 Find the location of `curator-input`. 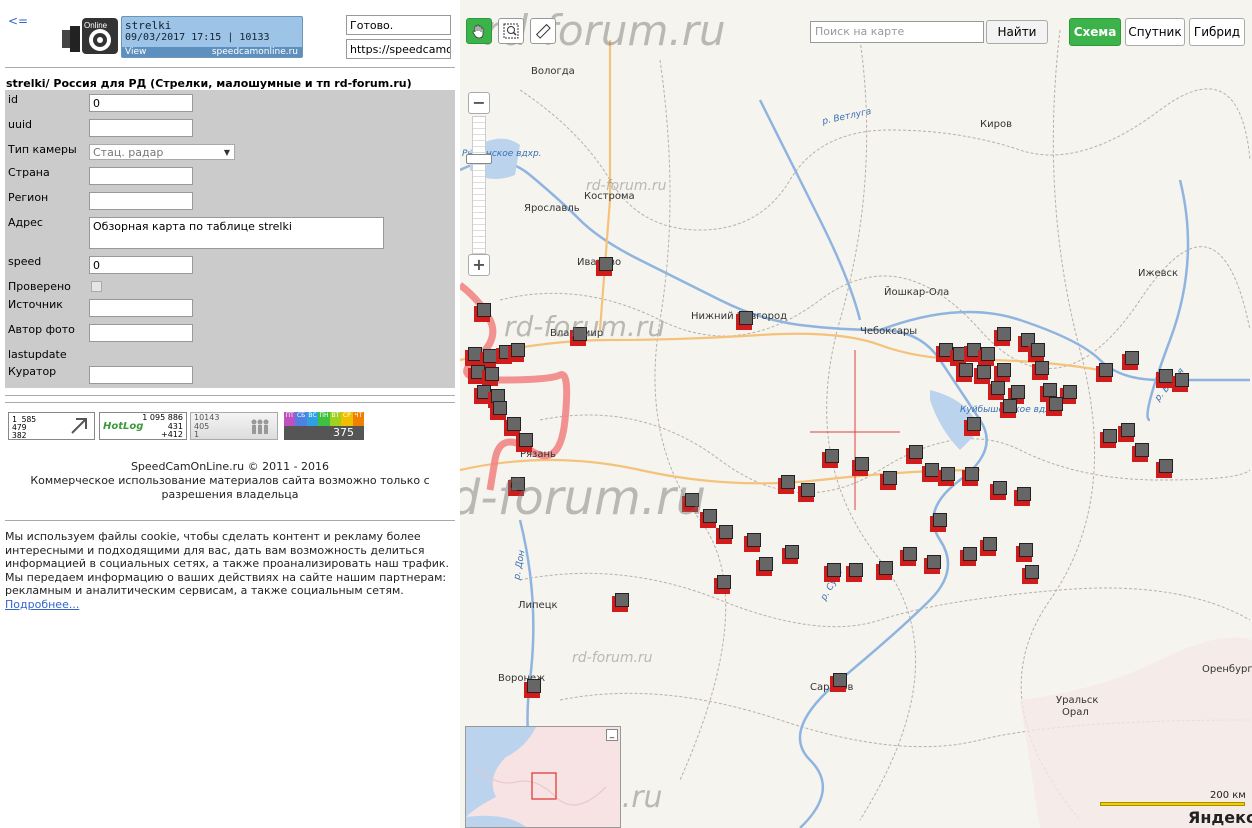

curator-input is located at coordinates (141, 375).